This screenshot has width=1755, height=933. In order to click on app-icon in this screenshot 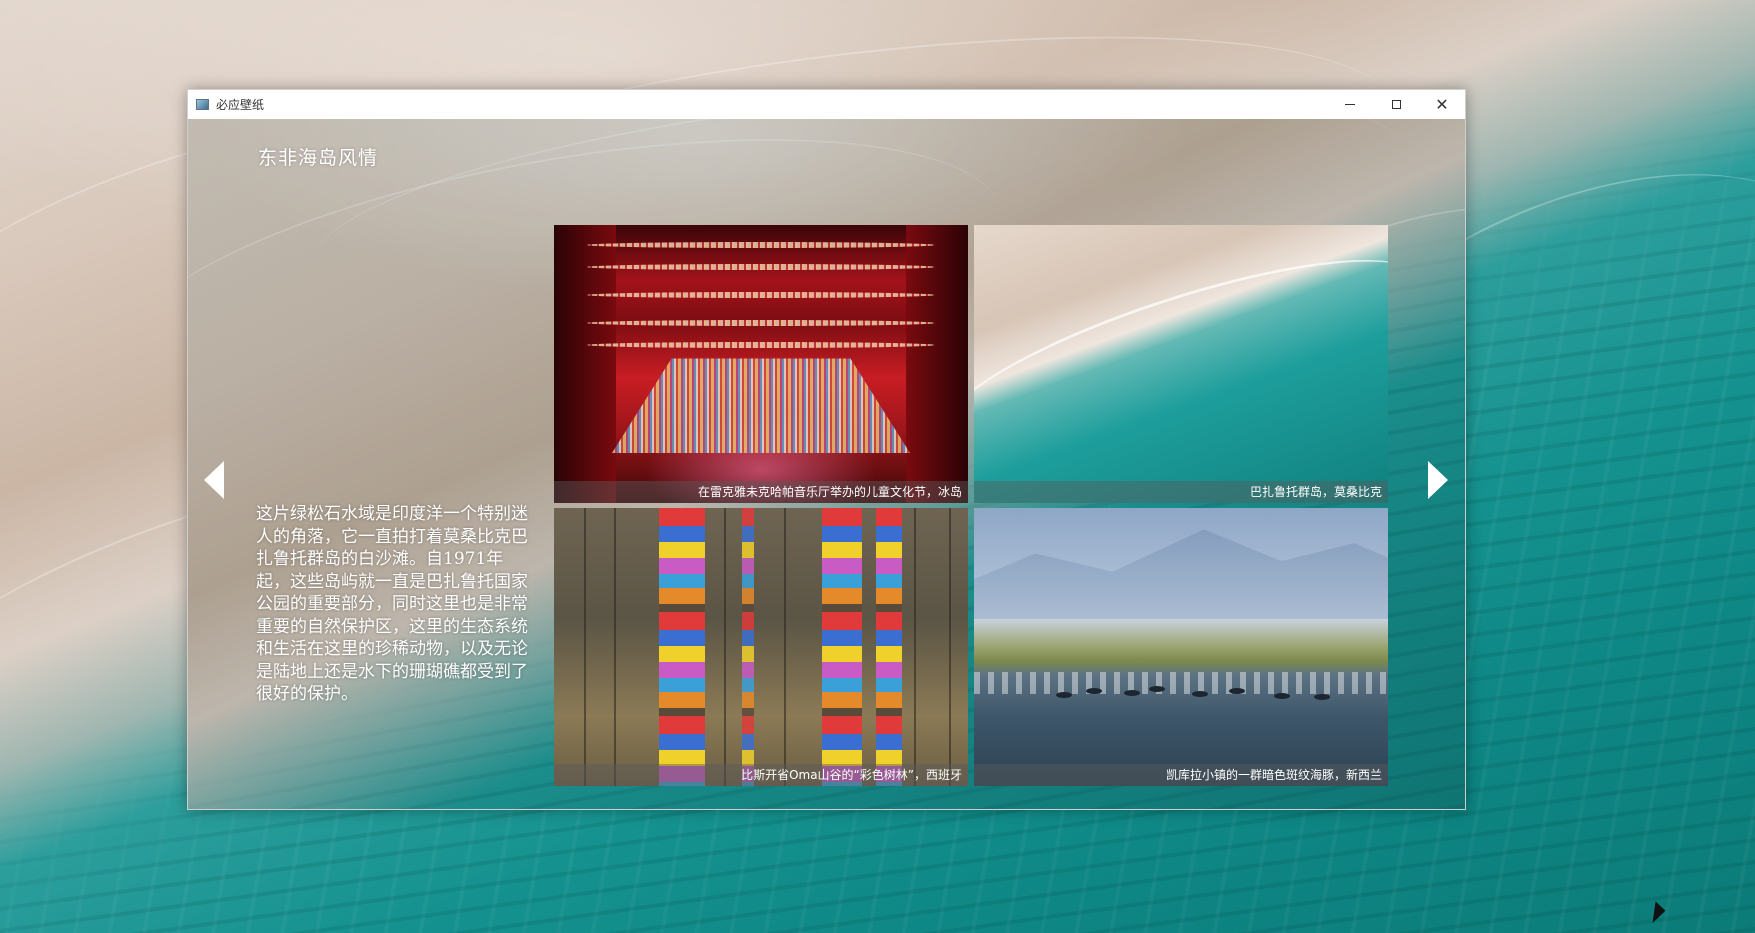, I will do `click(202, 104)`.